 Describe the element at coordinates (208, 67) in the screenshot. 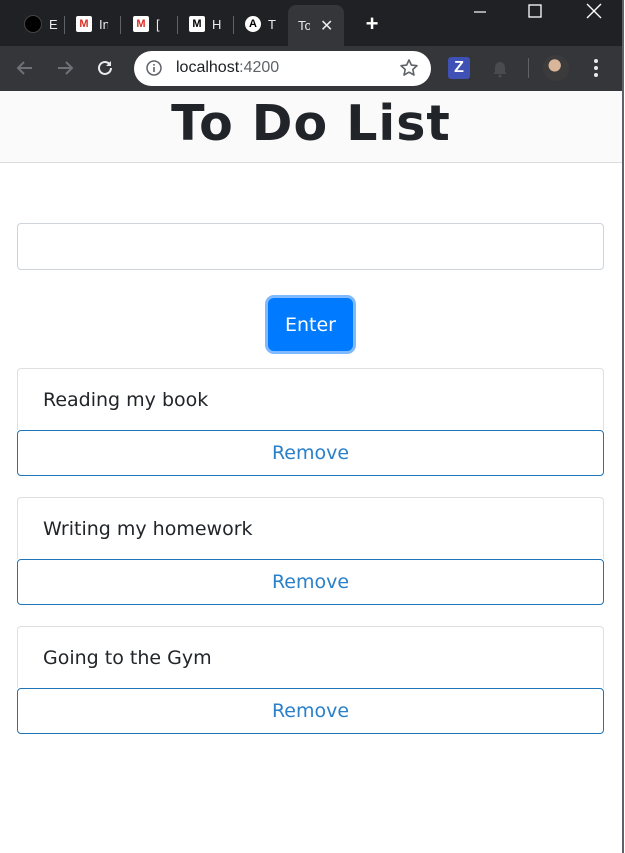

I see `url-host: localhost` at that location.